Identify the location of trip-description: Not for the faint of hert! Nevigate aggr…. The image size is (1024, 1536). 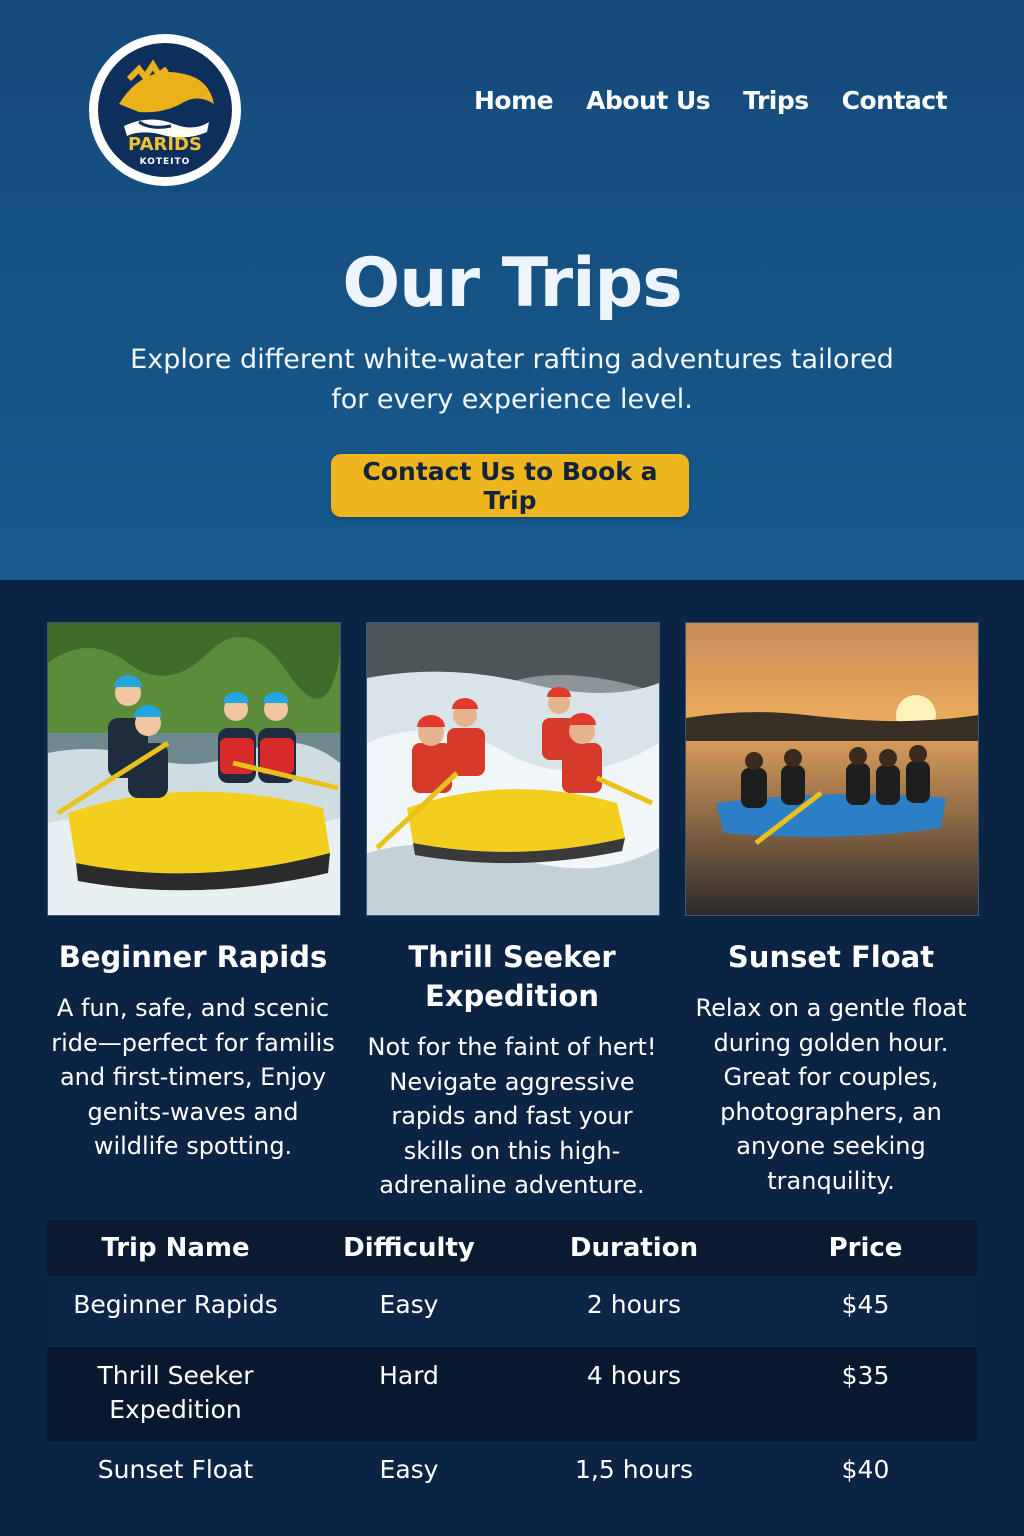
(512, 1116).